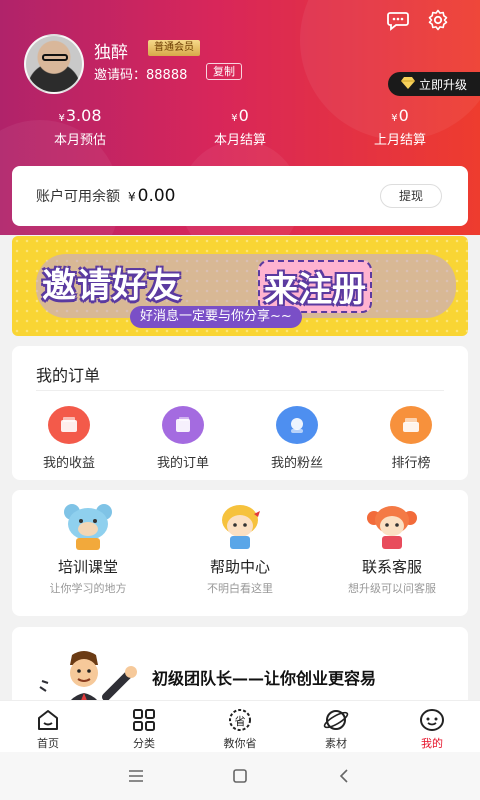  I want to click on help-item-title: 帮助中心, so click(239, 567).